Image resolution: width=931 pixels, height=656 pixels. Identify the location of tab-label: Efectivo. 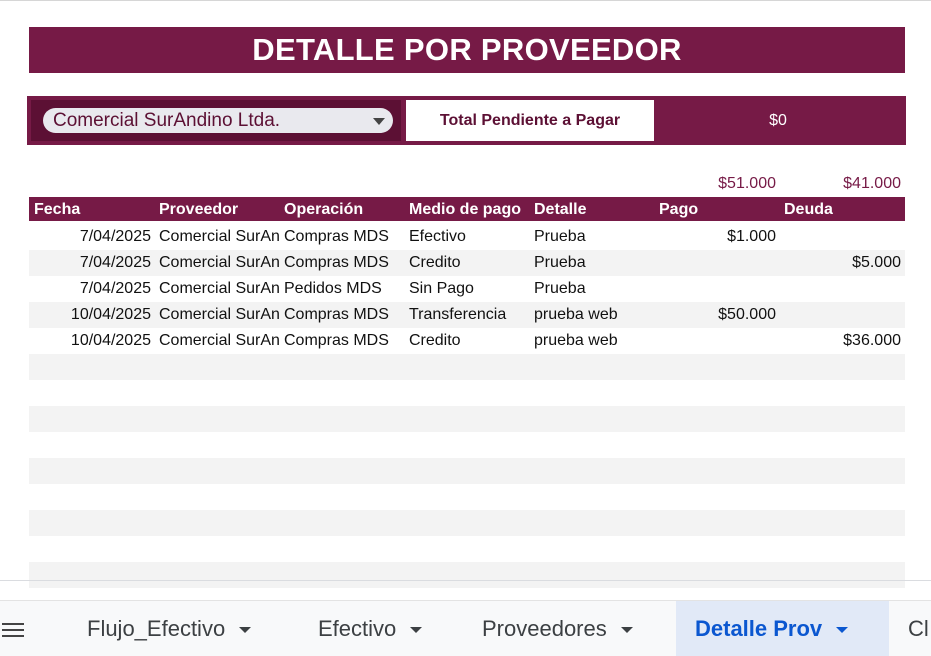
(357, 628).